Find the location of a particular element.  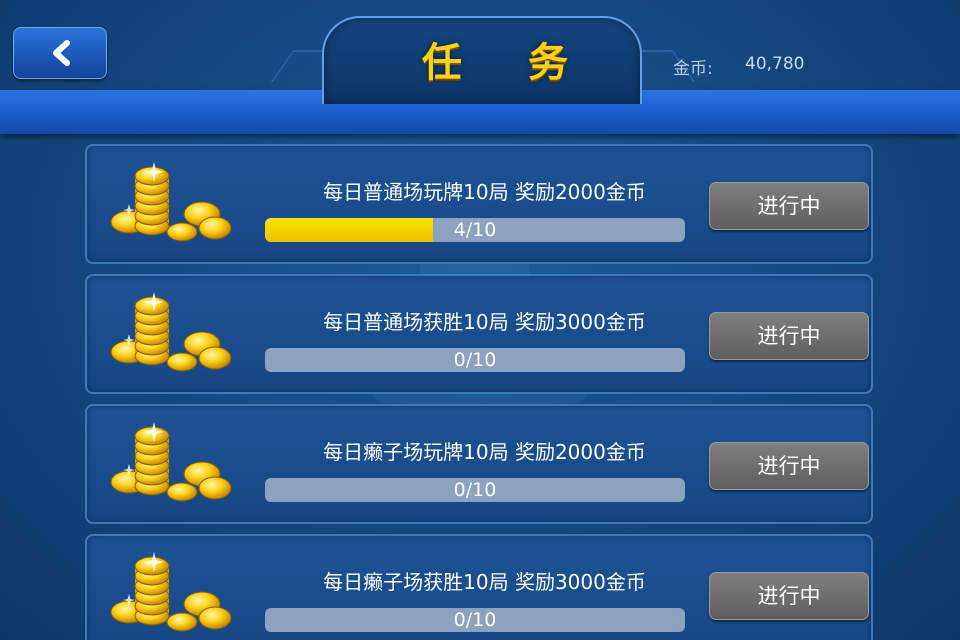

task-row: 每日癞子场获胜10局 奖励3000金币 0/10 进行中 is located at coordinates (479, 587).